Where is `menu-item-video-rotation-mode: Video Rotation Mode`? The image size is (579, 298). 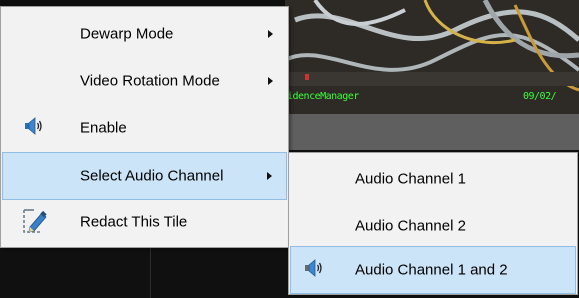
menu-item-video-rotation-mode: Video Rotation Mode is located at coordinates (144, 81).